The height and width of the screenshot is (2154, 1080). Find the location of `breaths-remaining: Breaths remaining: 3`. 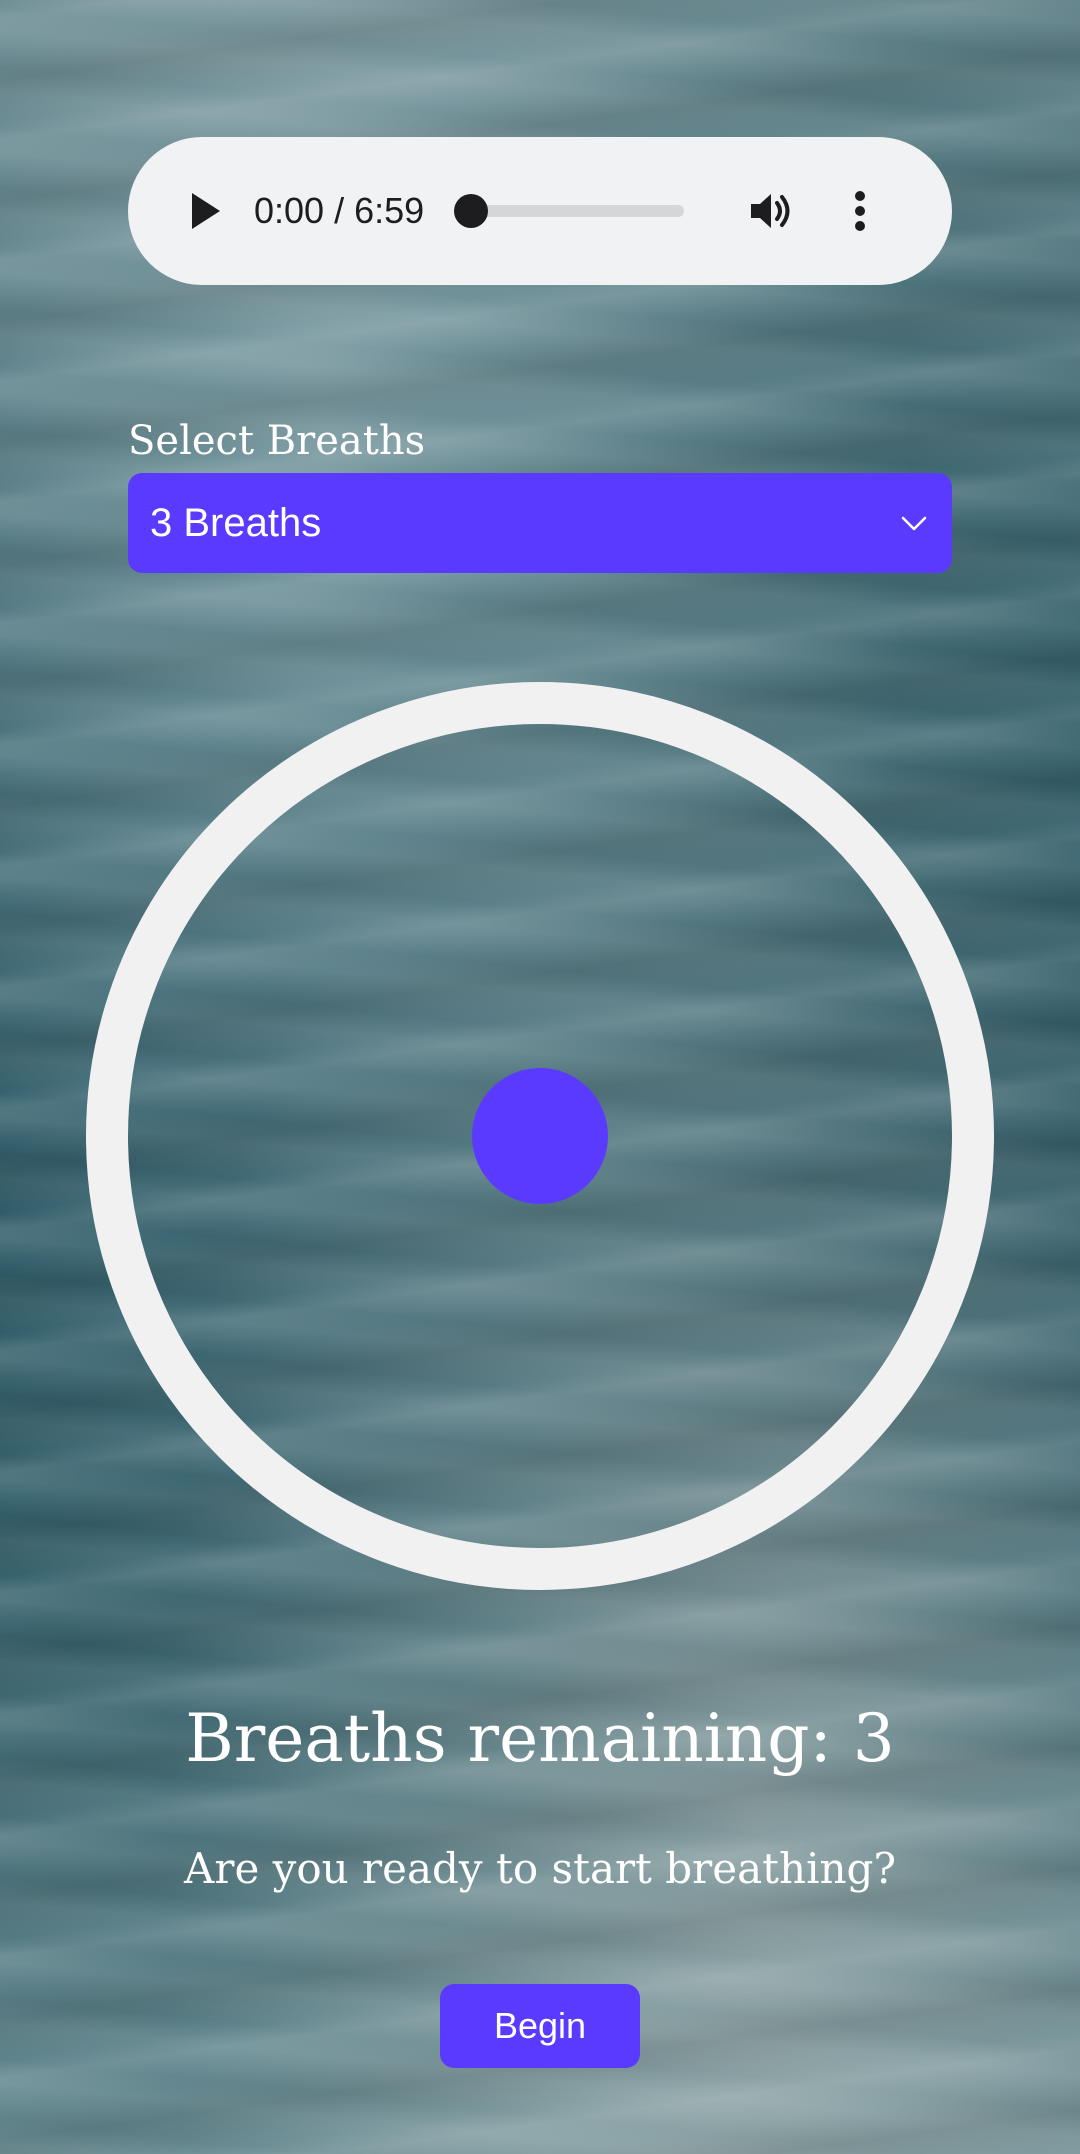

breaths-remaining: Breaths remaining: 3 is located at coordinates (540, 1738).